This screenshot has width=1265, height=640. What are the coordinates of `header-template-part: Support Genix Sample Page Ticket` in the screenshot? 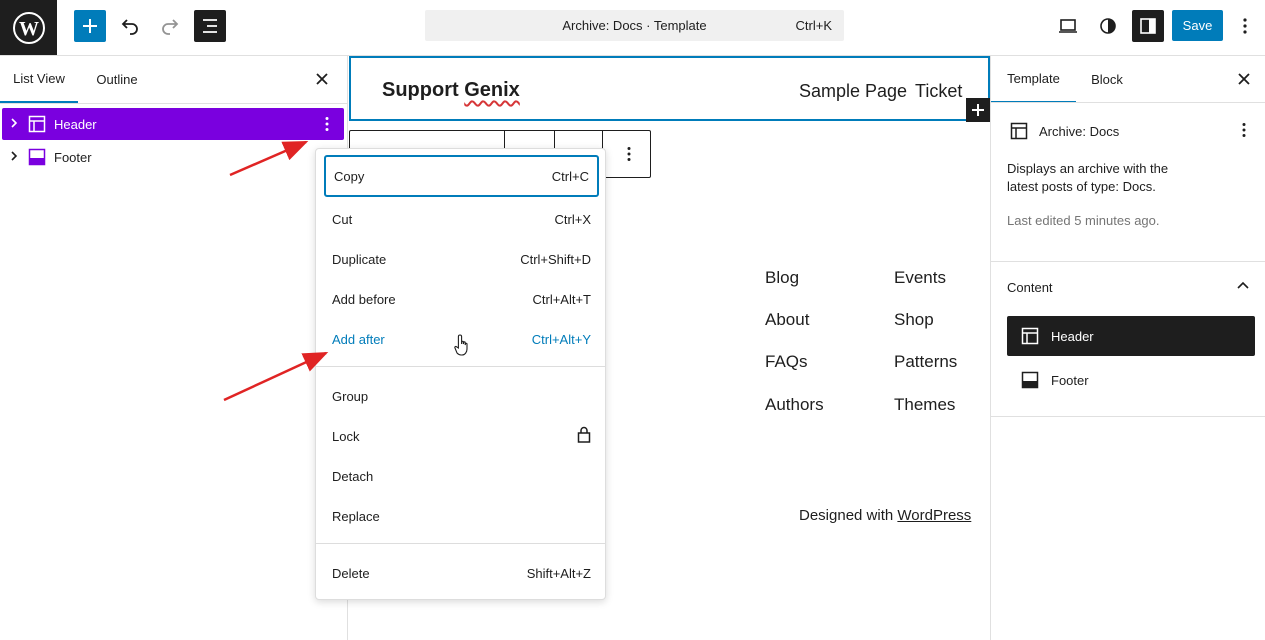 It's located at (669, 88).